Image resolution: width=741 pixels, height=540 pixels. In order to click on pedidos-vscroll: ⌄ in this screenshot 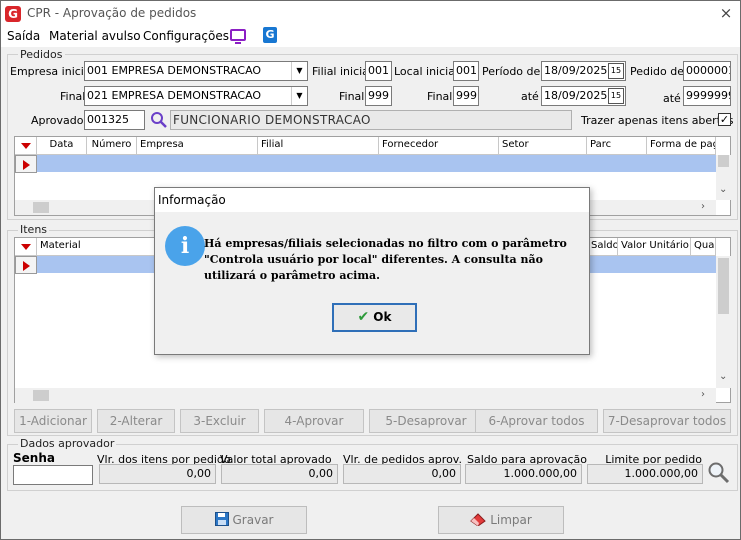, I will do `click(723, 177)`.